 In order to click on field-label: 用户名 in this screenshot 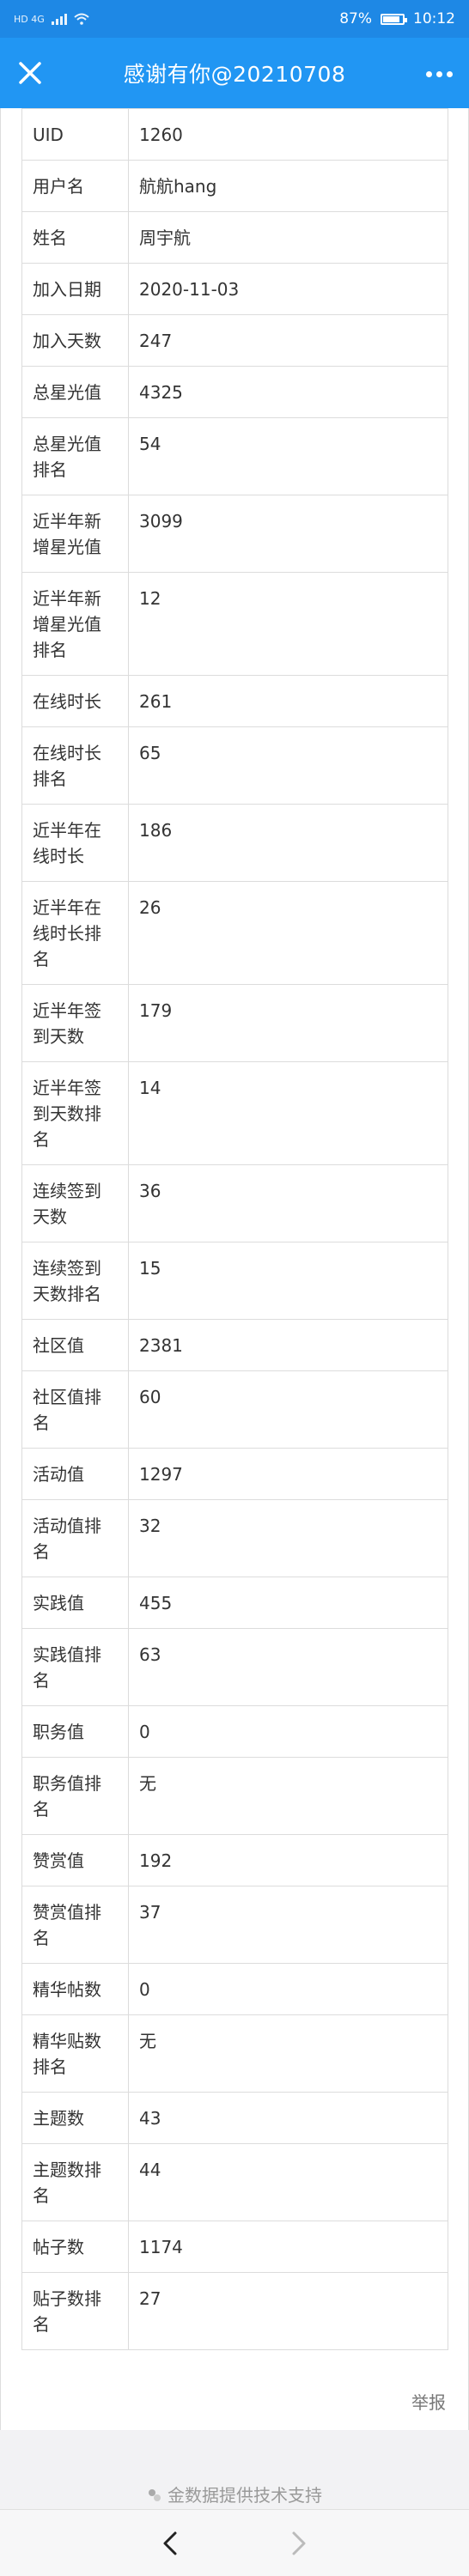, I will do `click(75, 186)`.